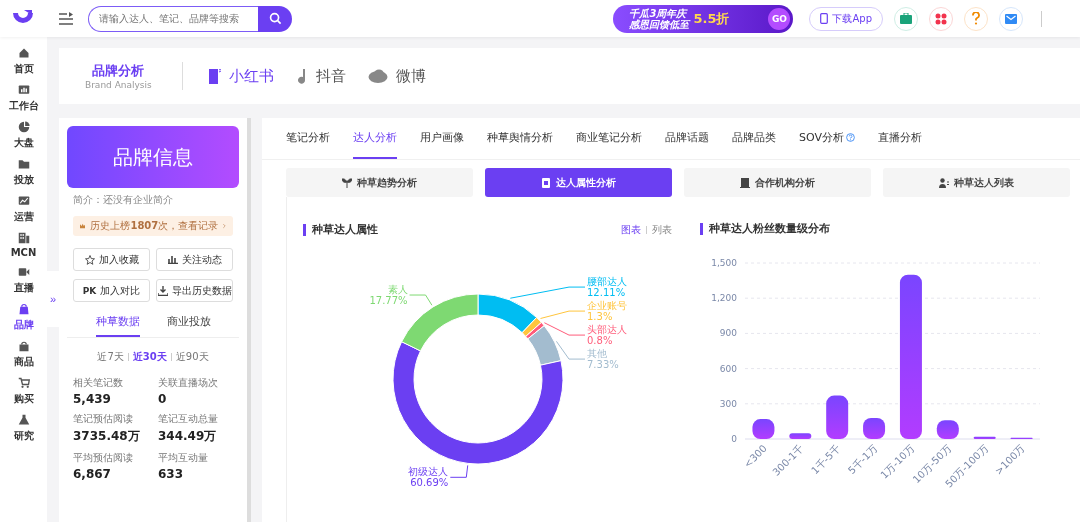 The image size is (1080, 522). Describe the element at coordinates (23, 354) in the screenshot. I see `sidebar-item: 商品` at that location.